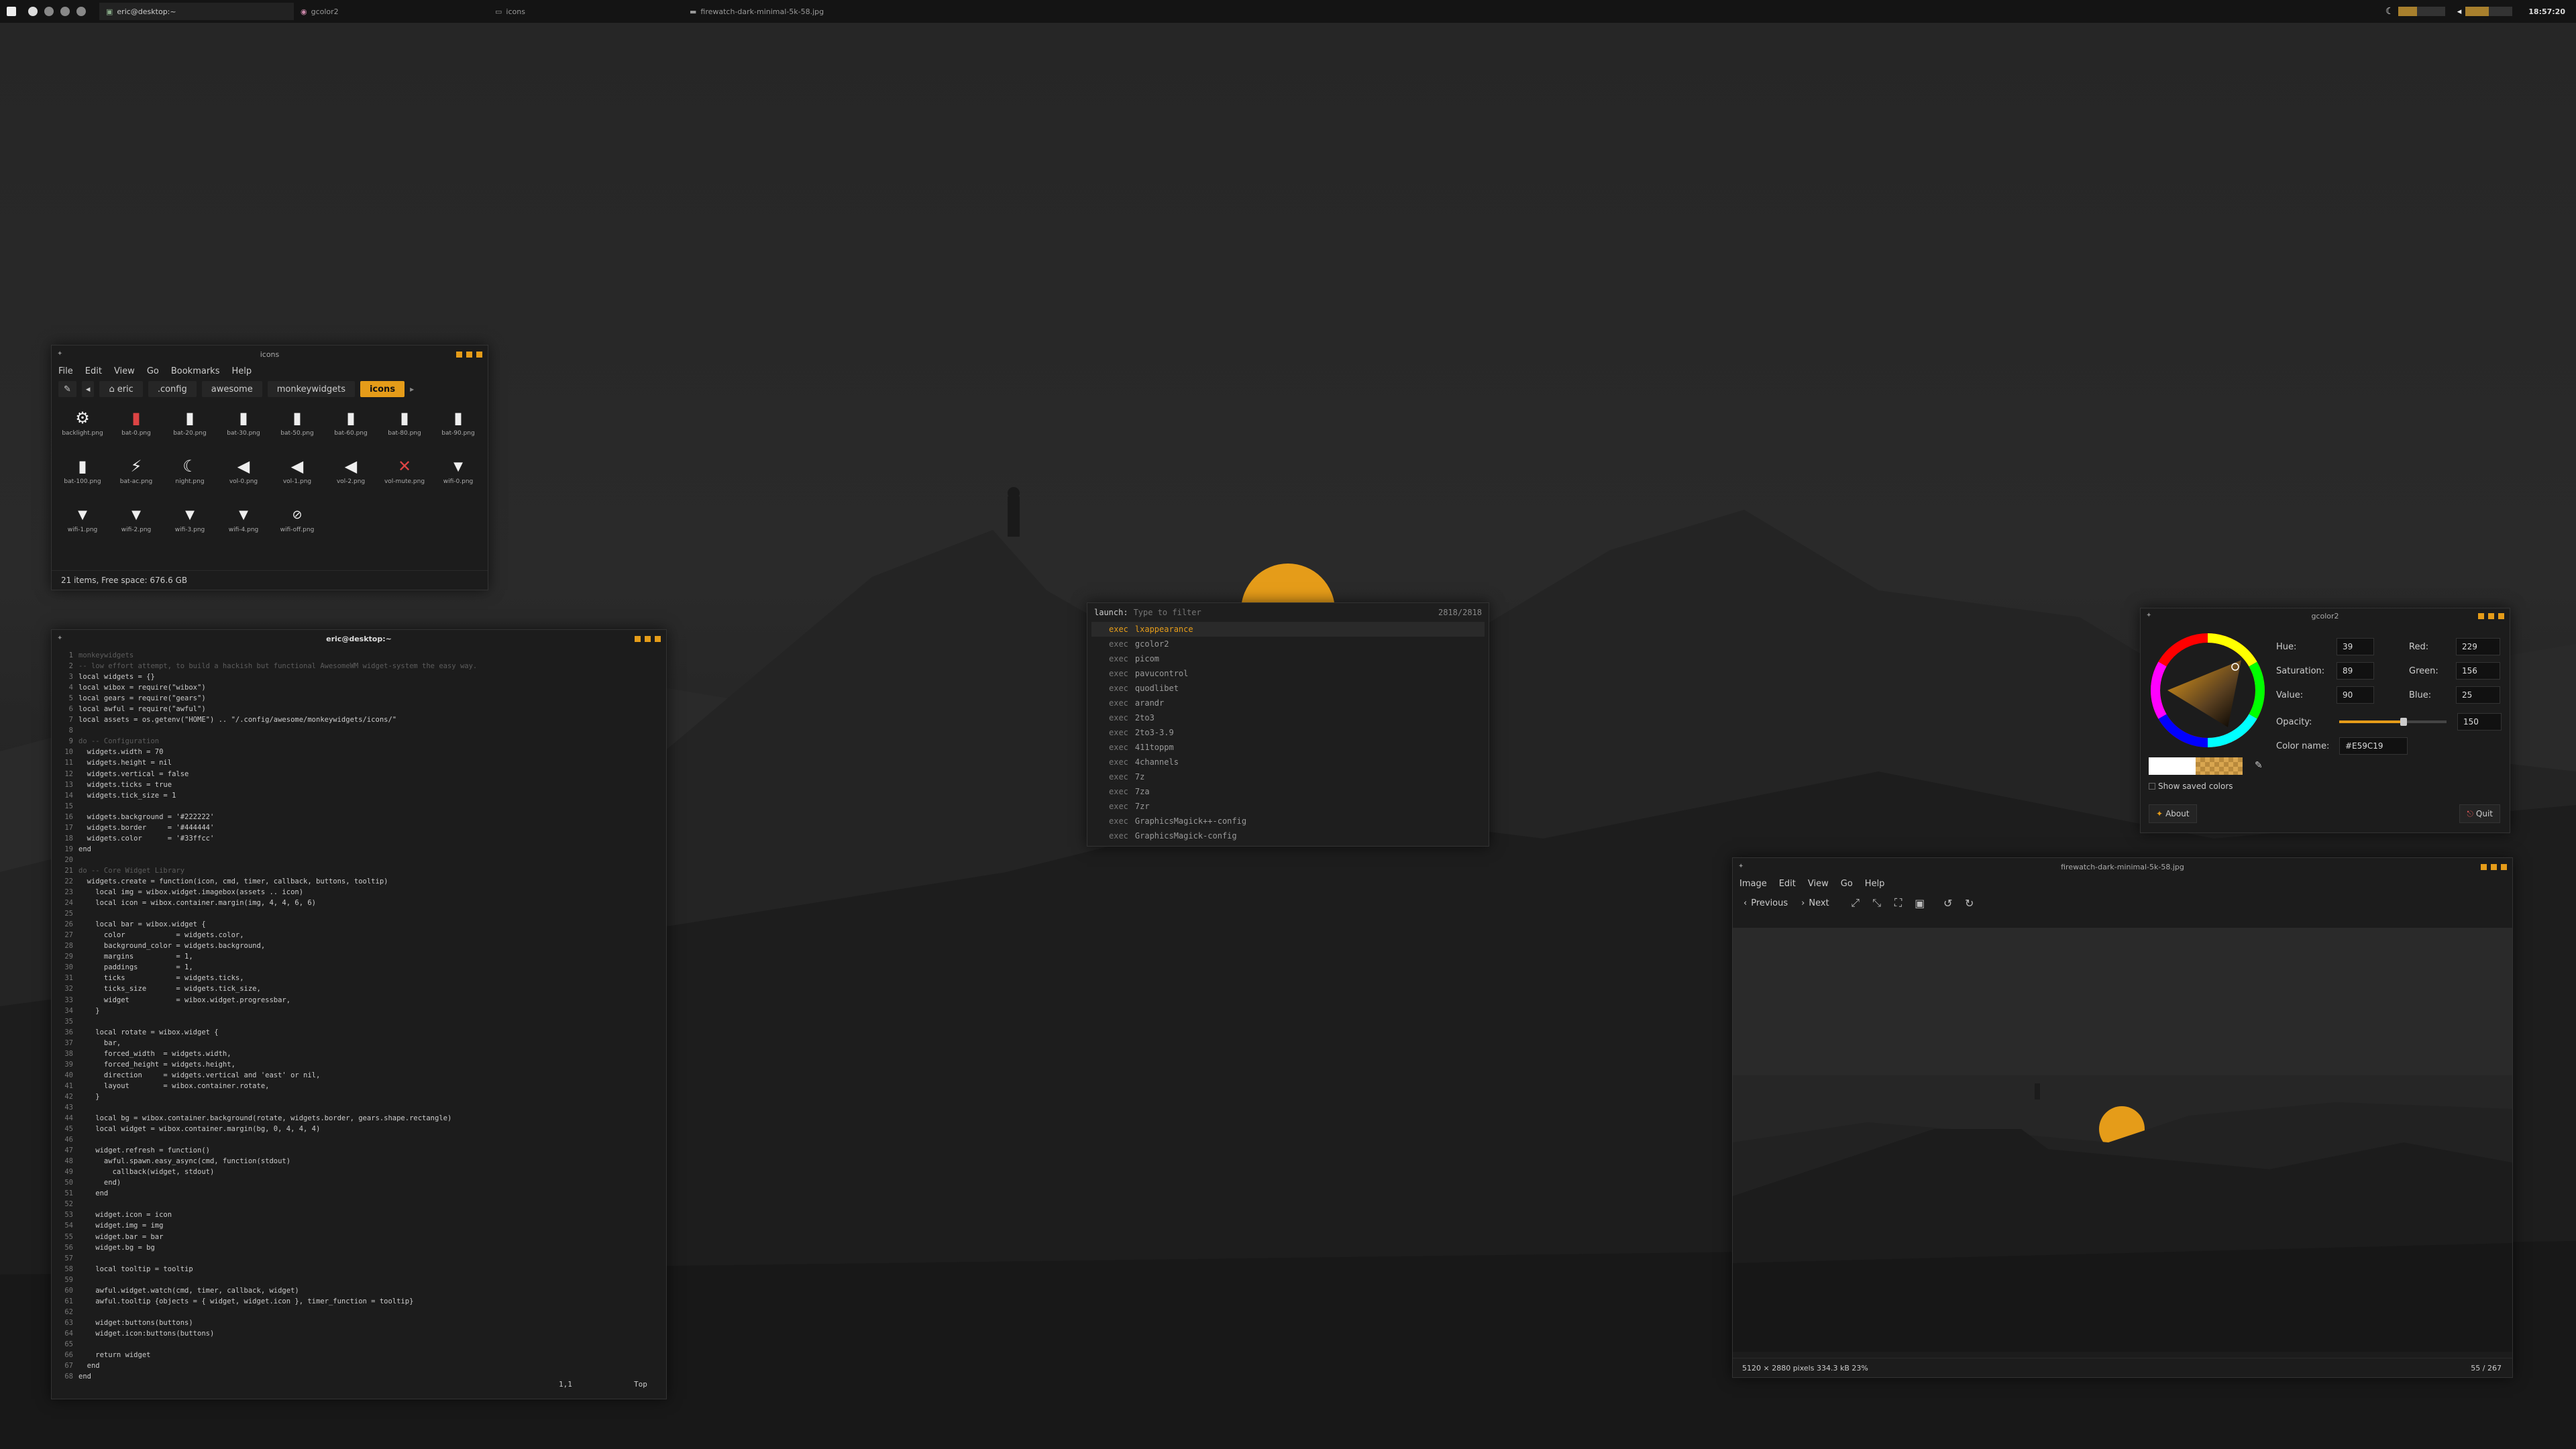 The image size is (2576, 1449). I want to click on volume-bar, so click(2489, 11).